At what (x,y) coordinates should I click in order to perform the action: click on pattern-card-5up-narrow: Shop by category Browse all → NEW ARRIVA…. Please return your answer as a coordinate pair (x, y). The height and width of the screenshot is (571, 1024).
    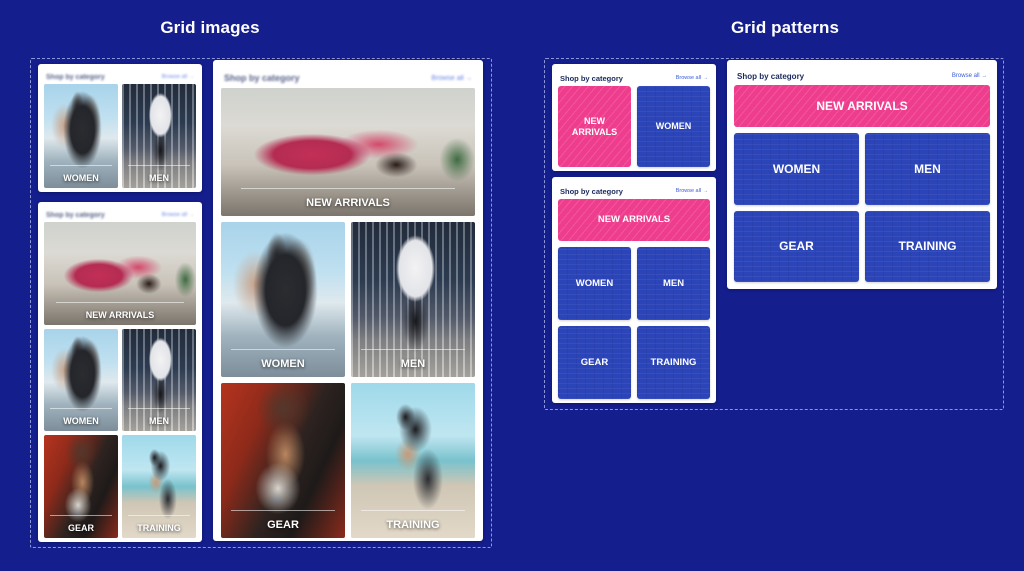
    Looking at the image, I should click on (634, 290).